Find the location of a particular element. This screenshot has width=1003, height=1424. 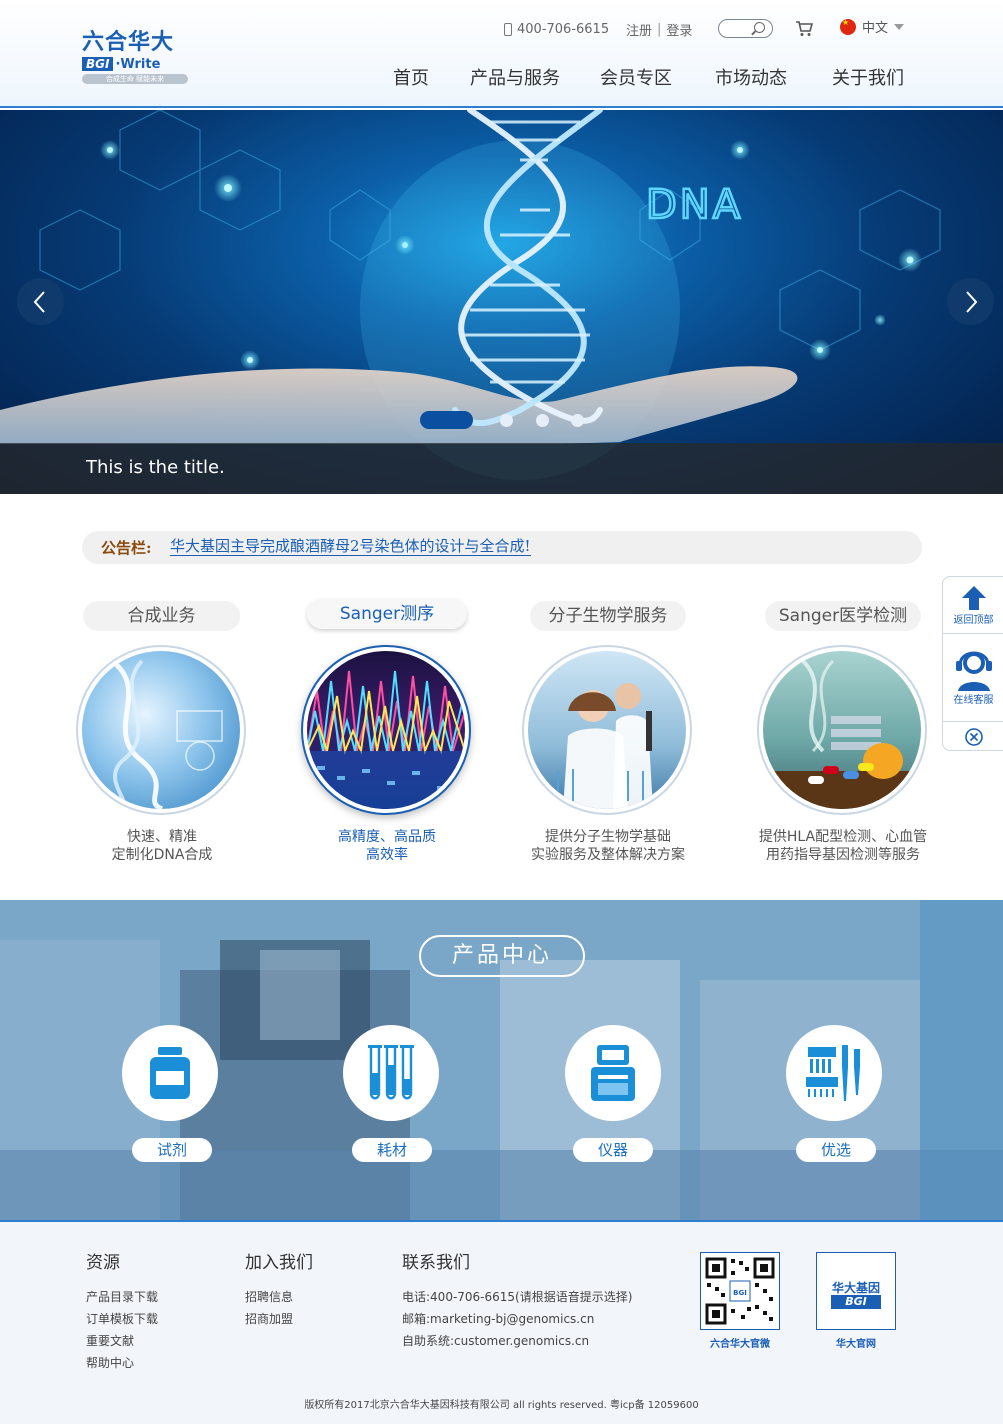

consumables-label: 耗材 is located at coordinates (392, 1150).